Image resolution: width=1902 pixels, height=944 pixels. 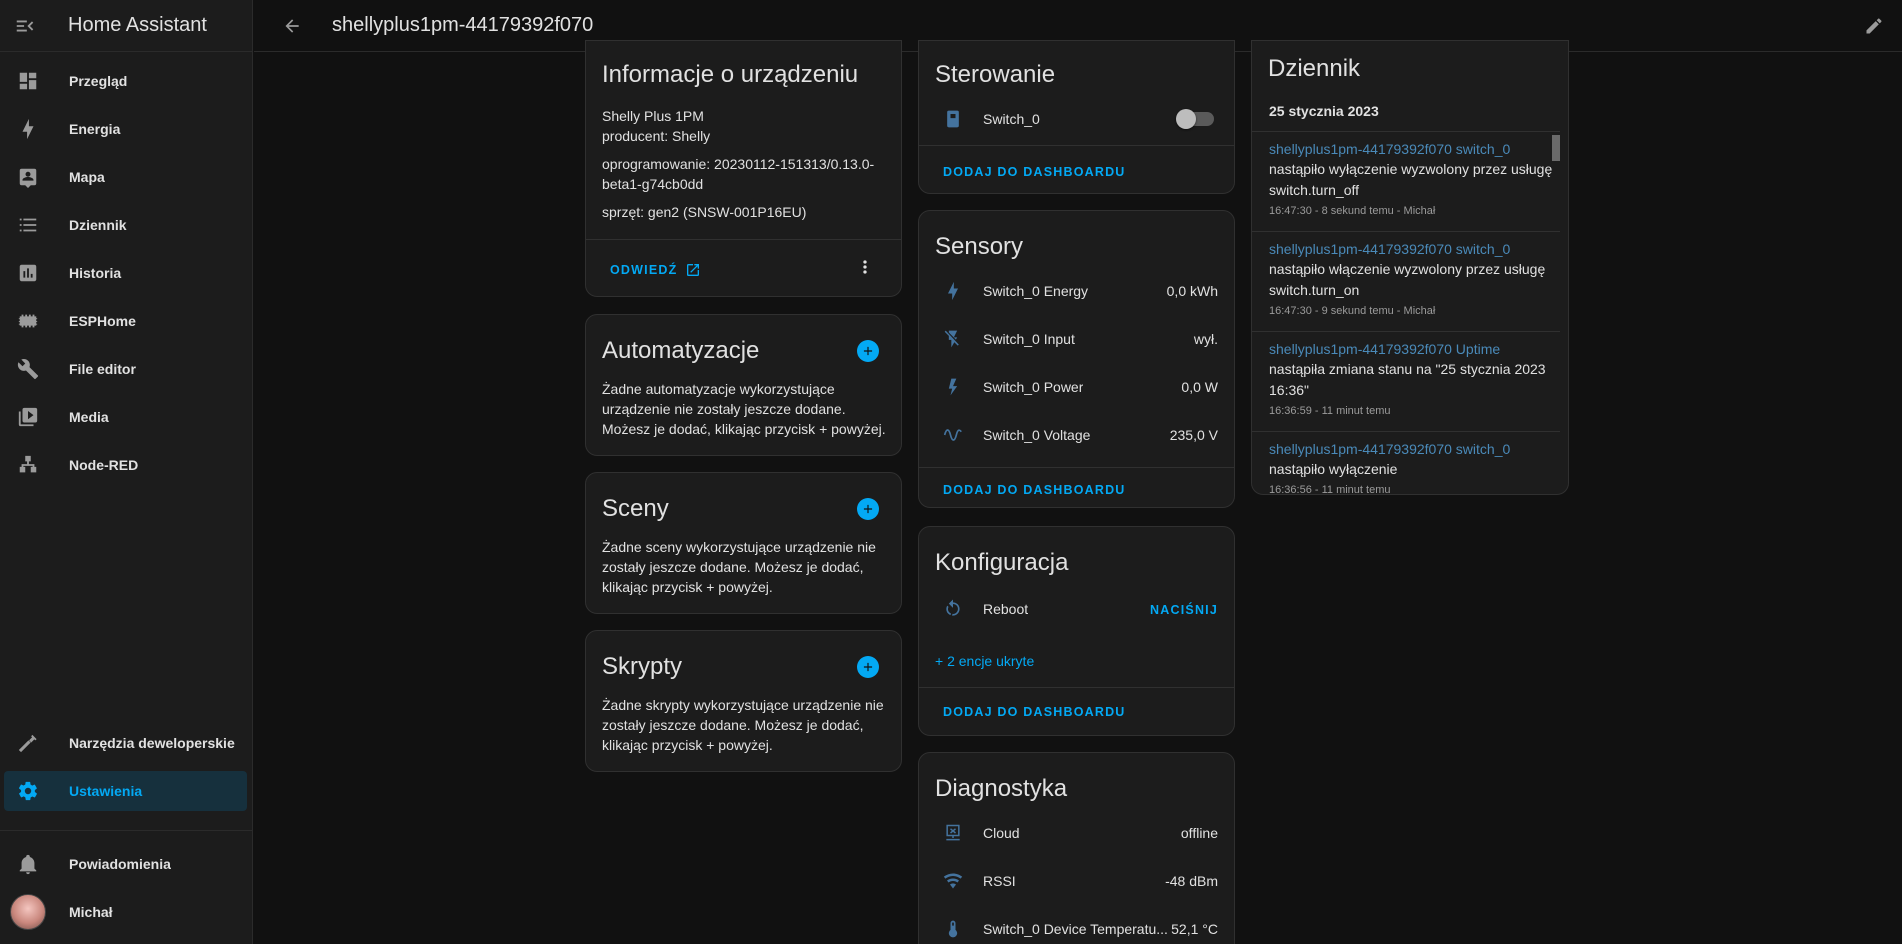 What do you see at coordinates (120, 864) in the screenshot?
I see `sidebar-item-label: Powiadomienia` at bounding box center [120, 864].